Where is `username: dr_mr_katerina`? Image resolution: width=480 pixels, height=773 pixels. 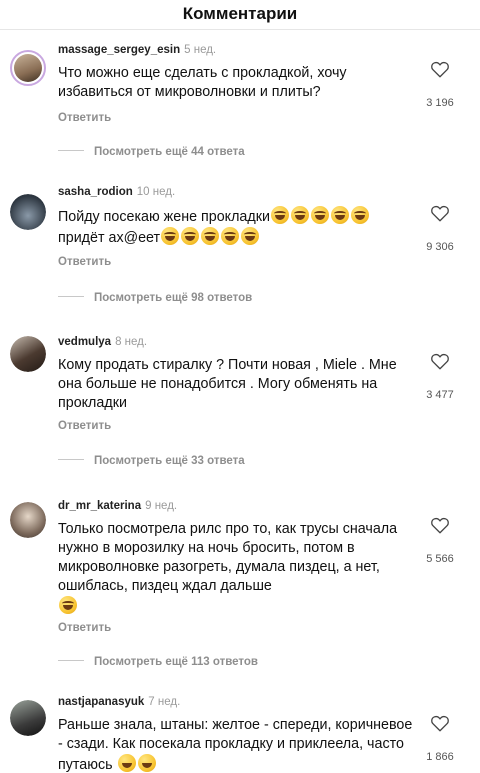
username: dr_mr_katerina is located at coordinates (99, 506).